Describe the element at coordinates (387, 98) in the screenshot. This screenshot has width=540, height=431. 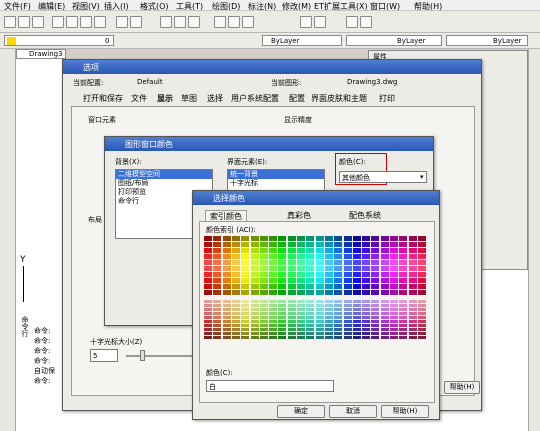
I see `tab-8: 打印` at that location.